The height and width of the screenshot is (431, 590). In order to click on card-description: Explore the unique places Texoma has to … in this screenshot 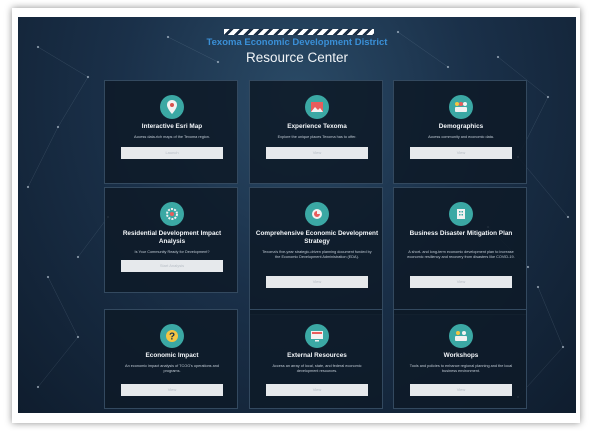, I will do `click(317, 137)`.